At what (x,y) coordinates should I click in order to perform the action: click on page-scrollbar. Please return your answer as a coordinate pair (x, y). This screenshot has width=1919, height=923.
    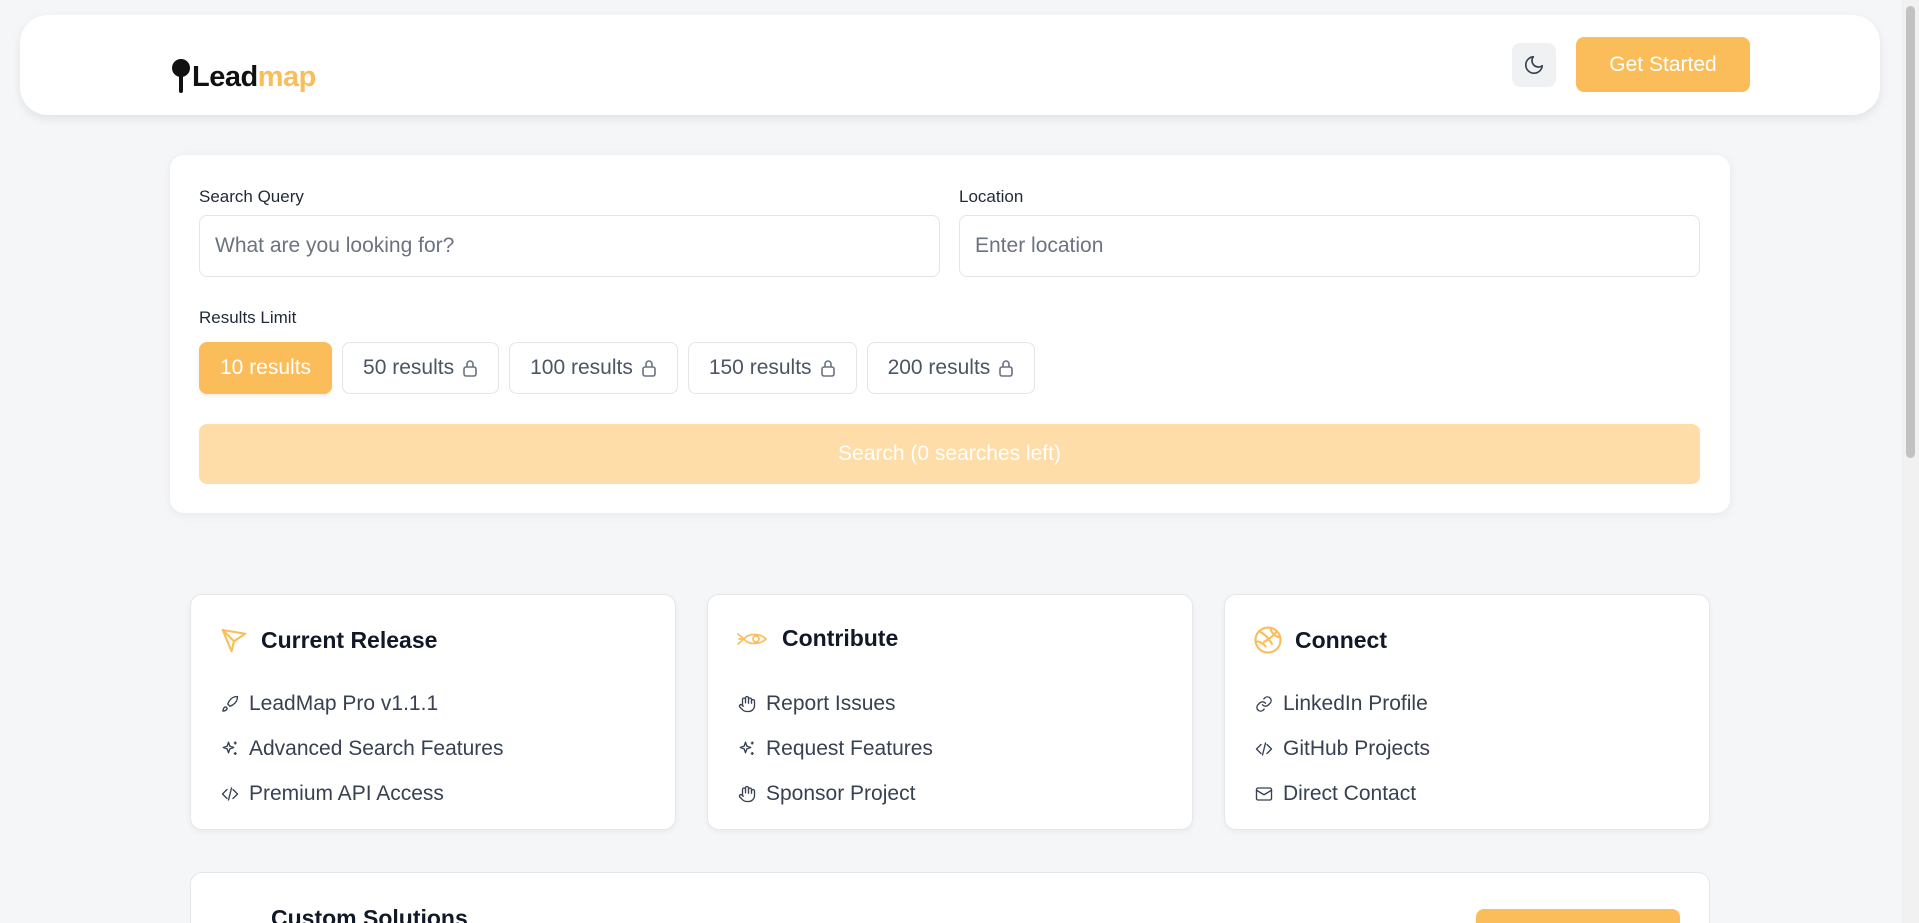
    Looking at the image, I should click on (1910, 461).